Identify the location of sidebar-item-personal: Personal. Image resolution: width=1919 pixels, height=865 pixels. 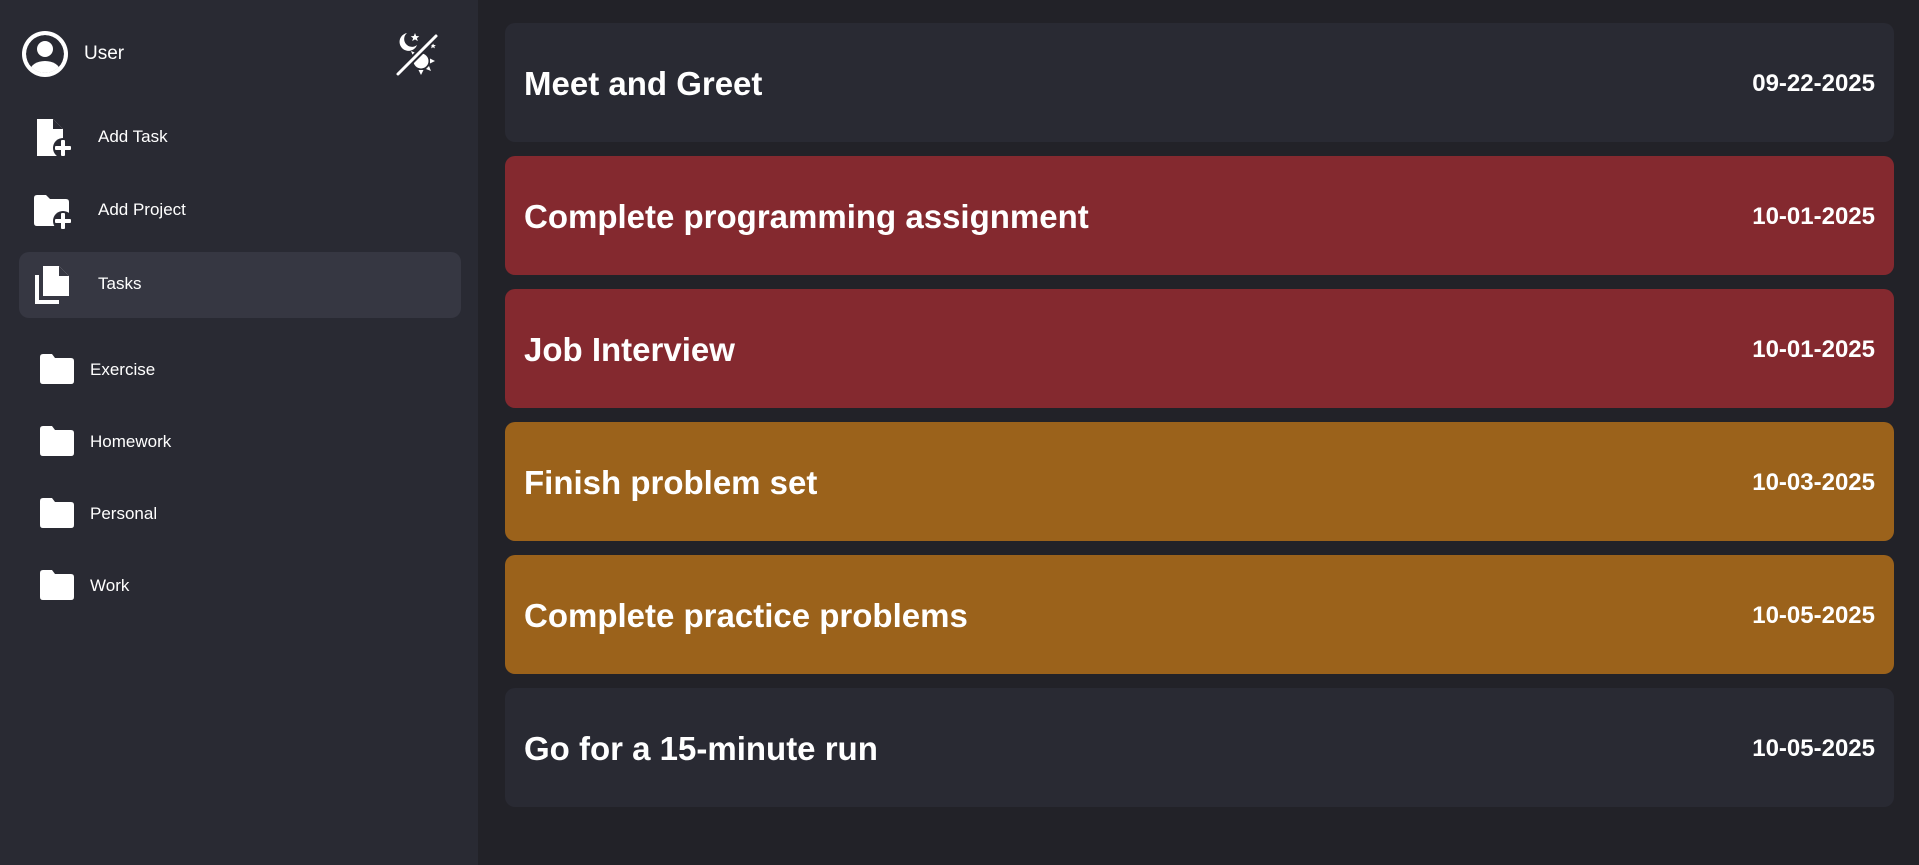
(238, 514).